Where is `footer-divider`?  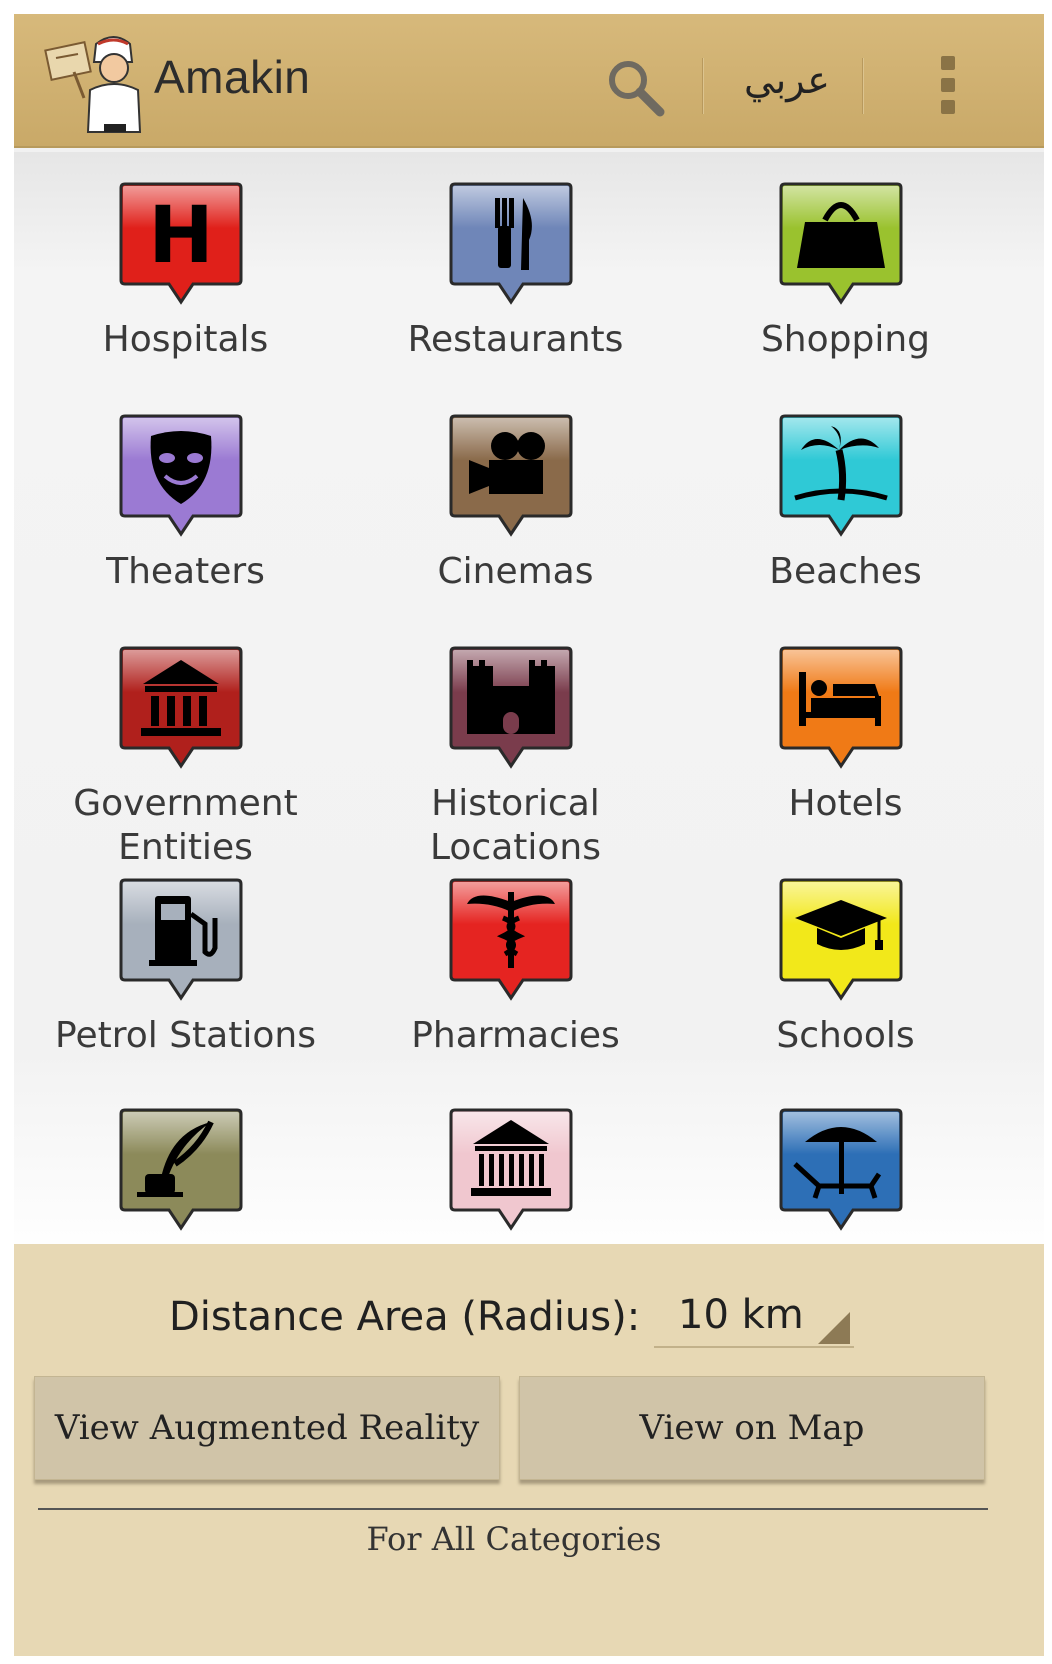
footer-divider is located at coordinates (513, 1509).